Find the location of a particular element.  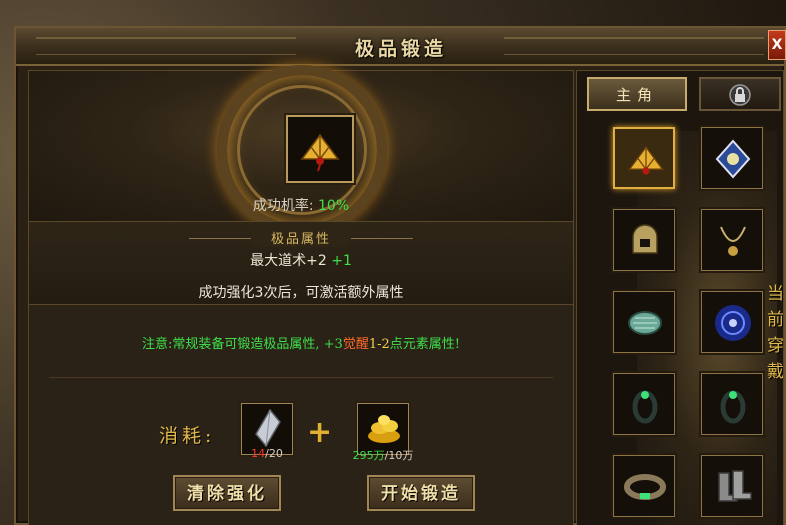

equip-slot-necklace is located at coordinates (732, 240).